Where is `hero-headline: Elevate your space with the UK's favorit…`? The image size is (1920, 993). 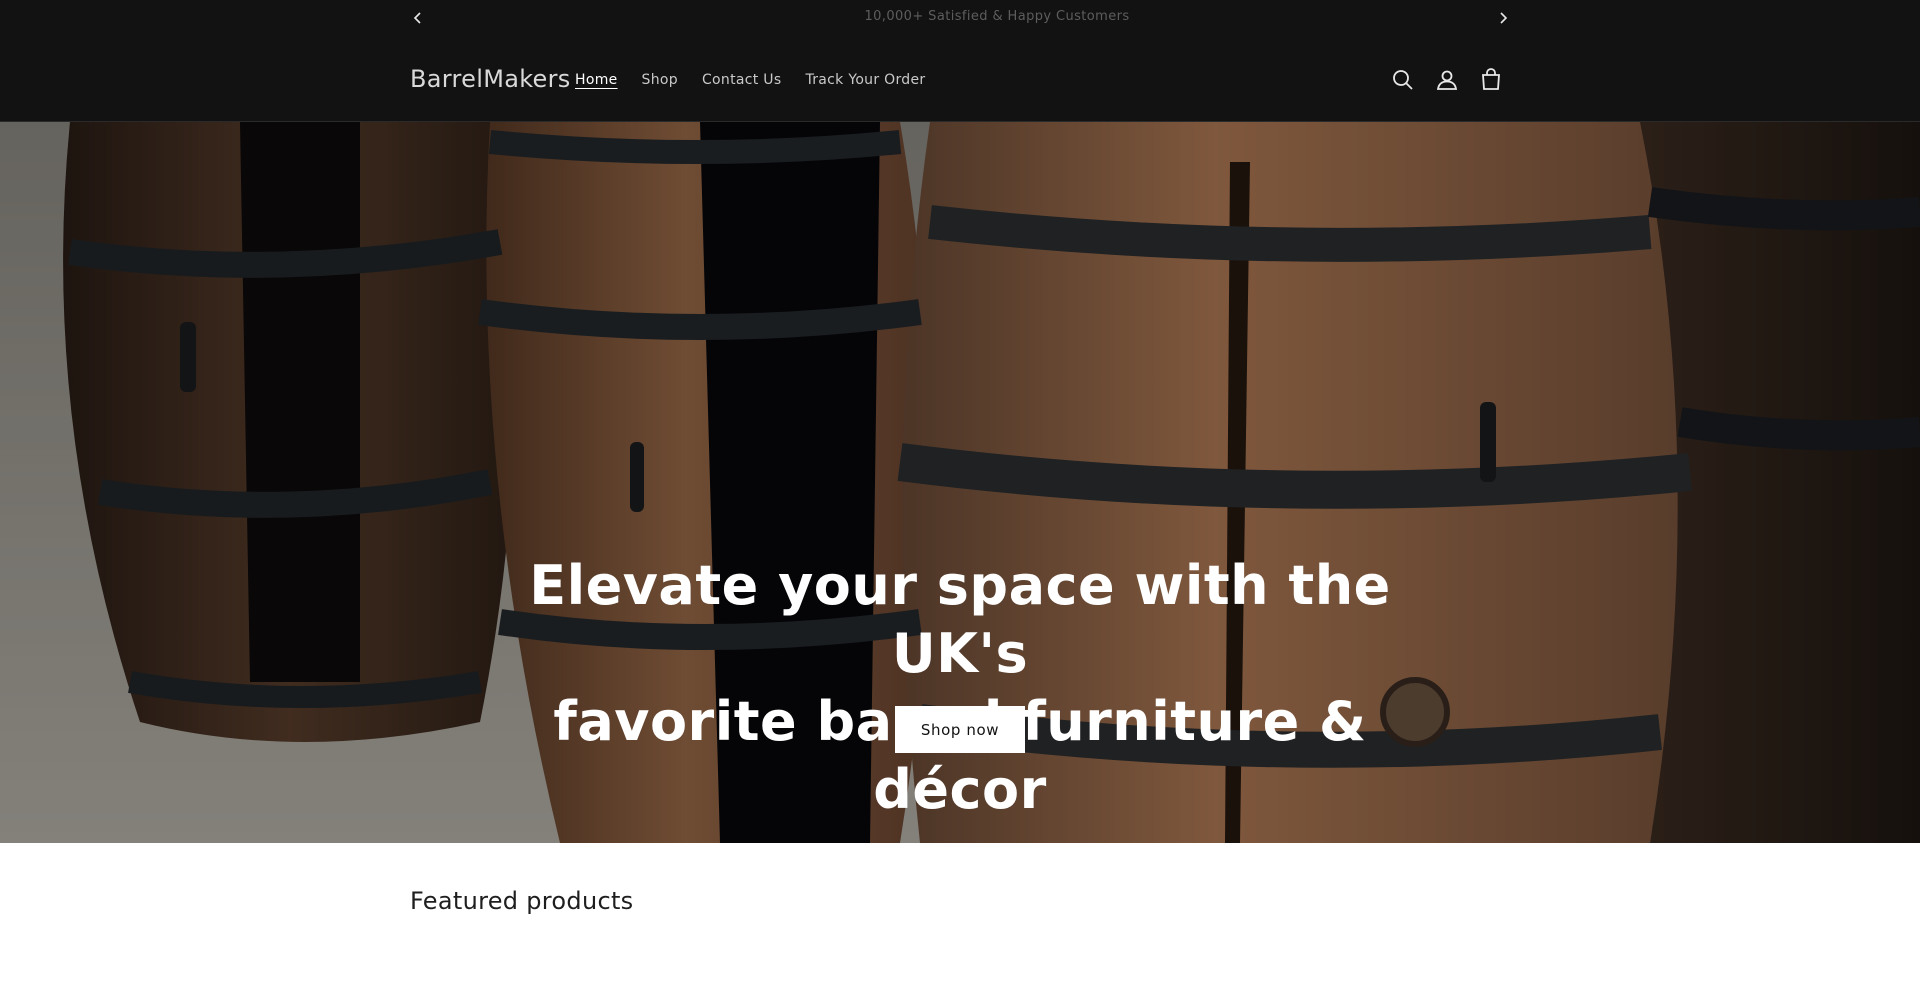 hero-headline: Elevate your space with the UK's favorit… is located at coordinates (960, 688).